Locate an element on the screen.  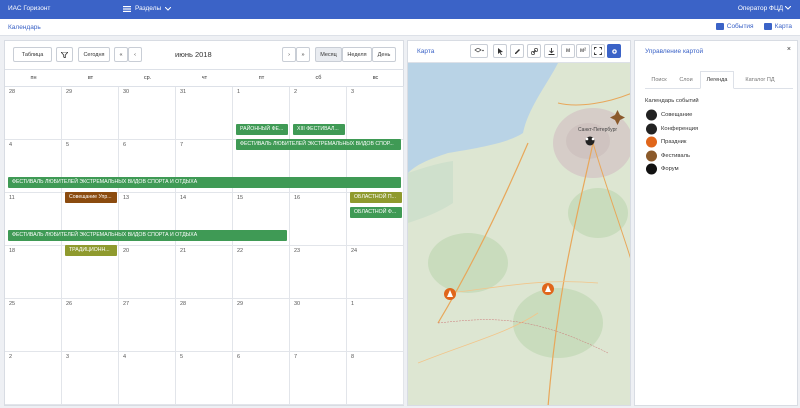
tab-layers: Слои is located at coordinates (686, 80).